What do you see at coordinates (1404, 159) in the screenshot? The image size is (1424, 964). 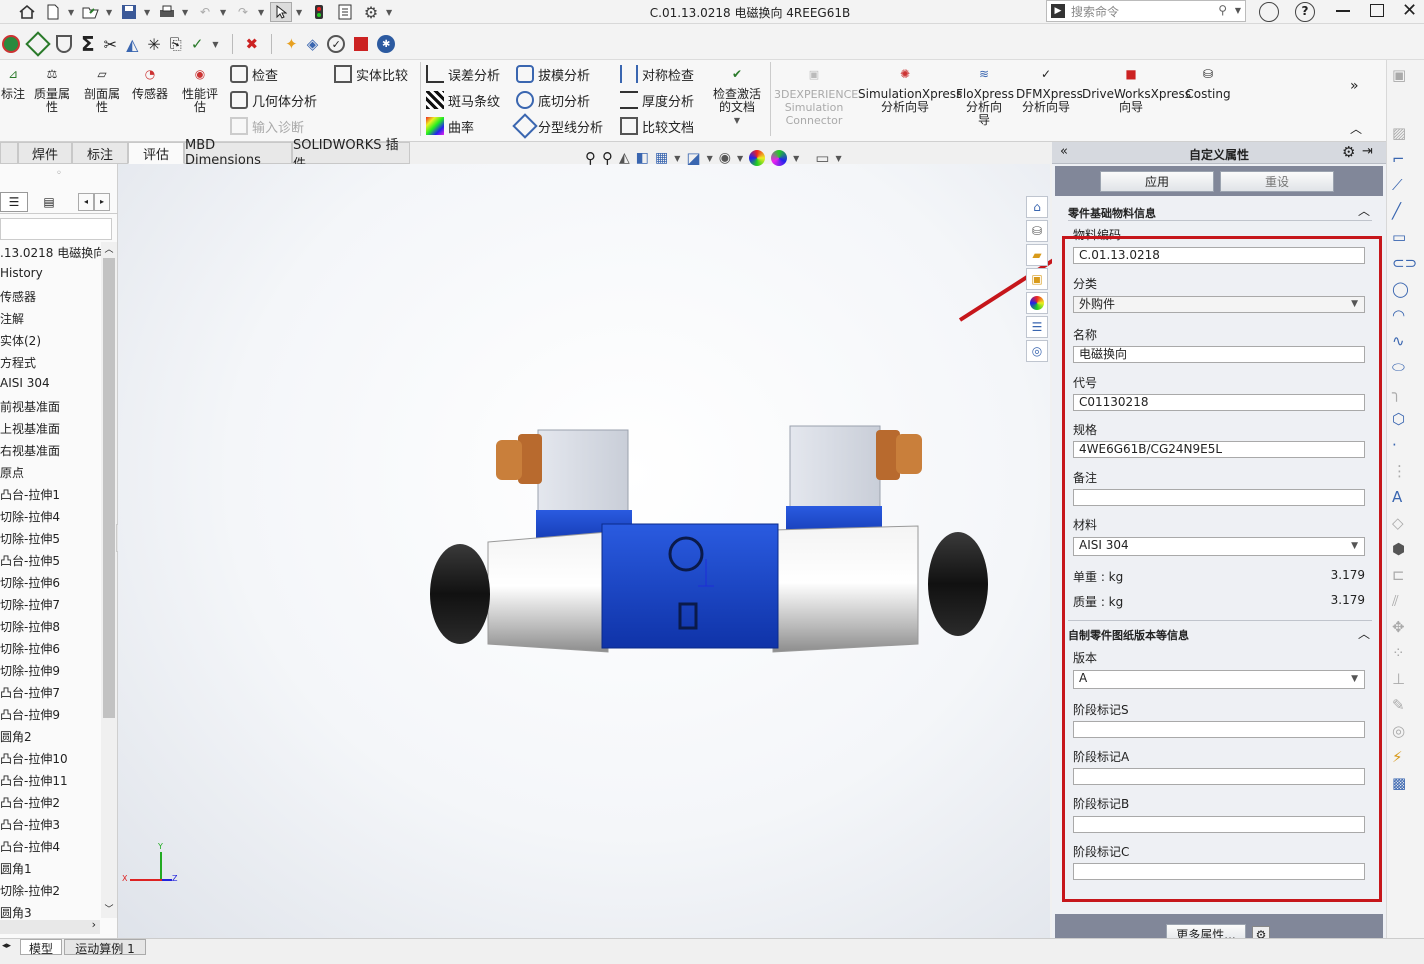 I see `frame-icon: ⌐` at bounding box center [1404, 159].